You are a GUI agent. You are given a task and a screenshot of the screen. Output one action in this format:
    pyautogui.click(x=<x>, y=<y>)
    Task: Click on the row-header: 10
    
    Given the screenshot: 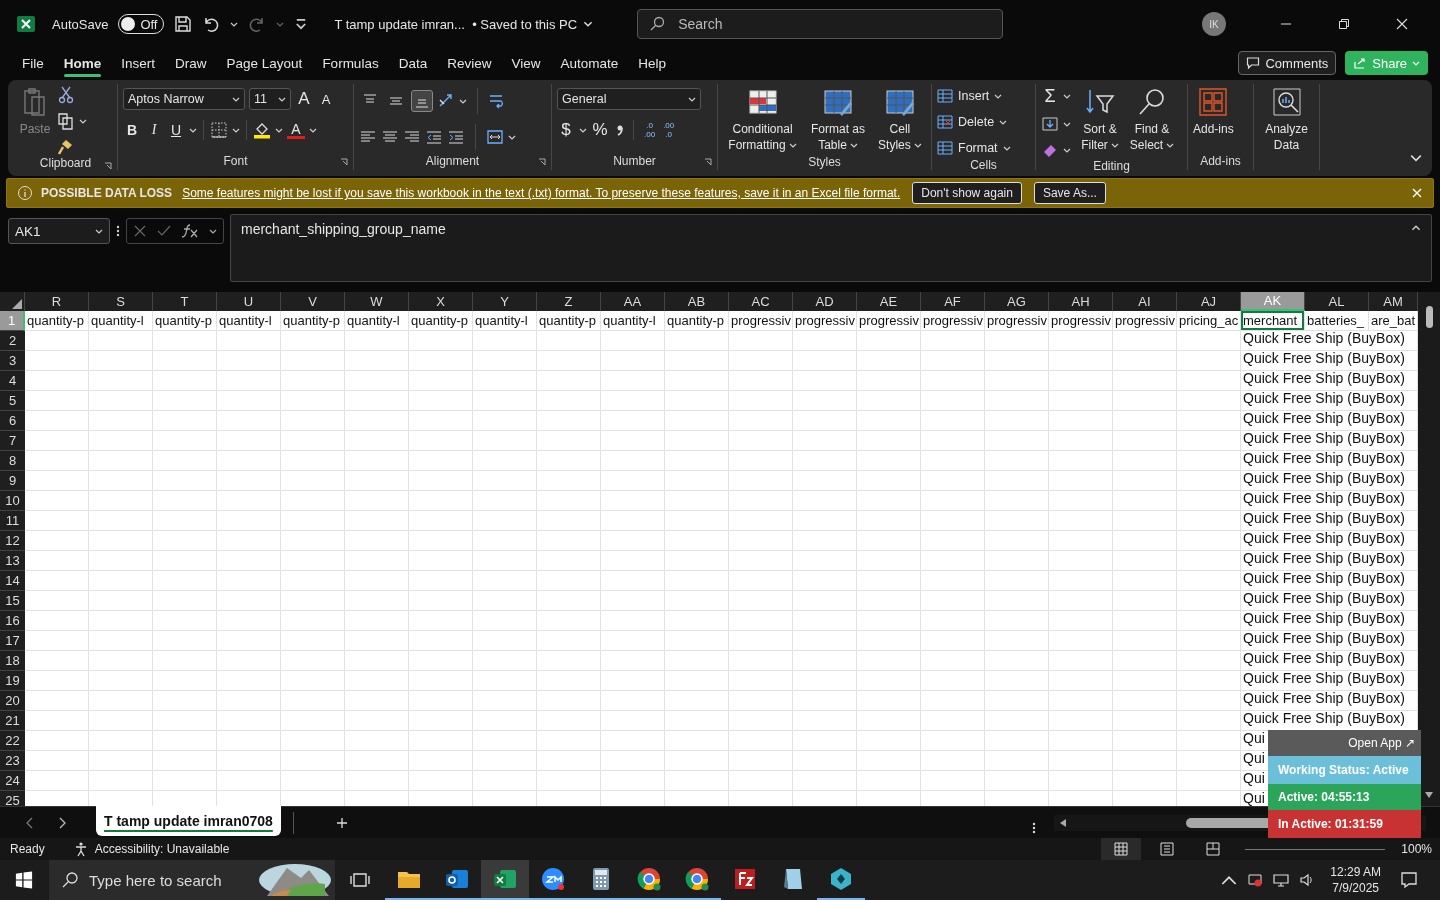 What is the action you would take?
    pyautogui.click(x=12, y=501)
    